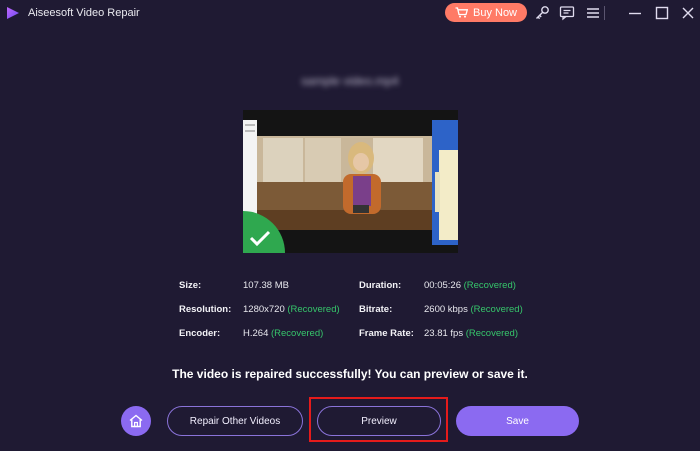 This screenshot has width=700, height=451. I want to click on app-title: Aiseesoft Video Repair, so click(84, 13).